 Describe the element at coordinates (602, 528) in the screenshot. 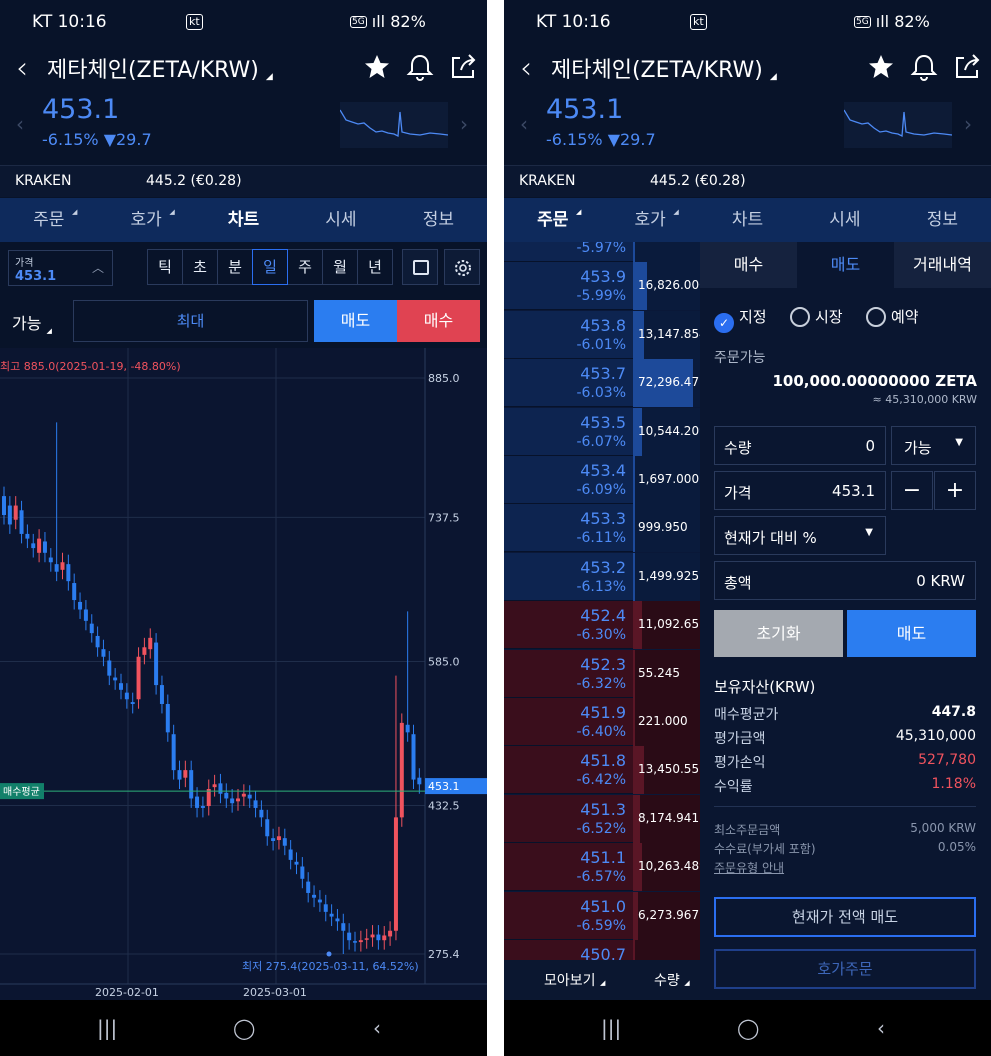

I see `orderbook-row: 453.3 -6.11% 999.950` at that location.